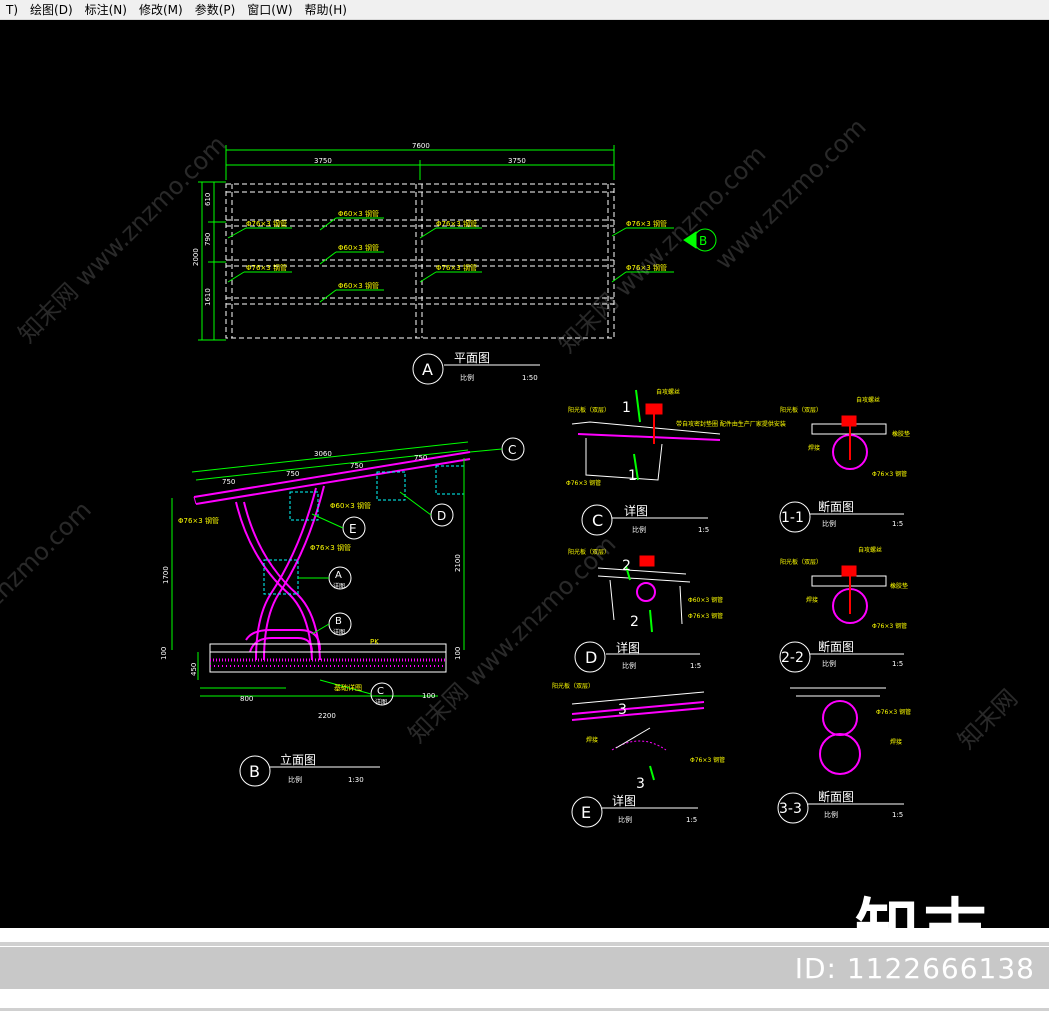 Image resolution: width=1049 pixels, height=1013 pixels. I want to click on elev-title: 立面图, so click(298, 759).